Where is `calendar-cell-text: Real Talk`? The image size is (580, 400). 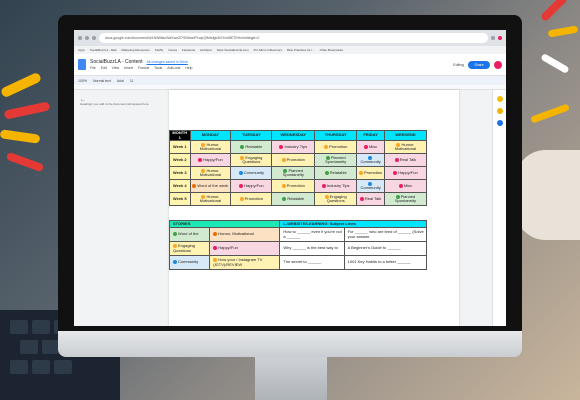 calendar-cell-text: Real Talk is located at coordinates (408, 159).